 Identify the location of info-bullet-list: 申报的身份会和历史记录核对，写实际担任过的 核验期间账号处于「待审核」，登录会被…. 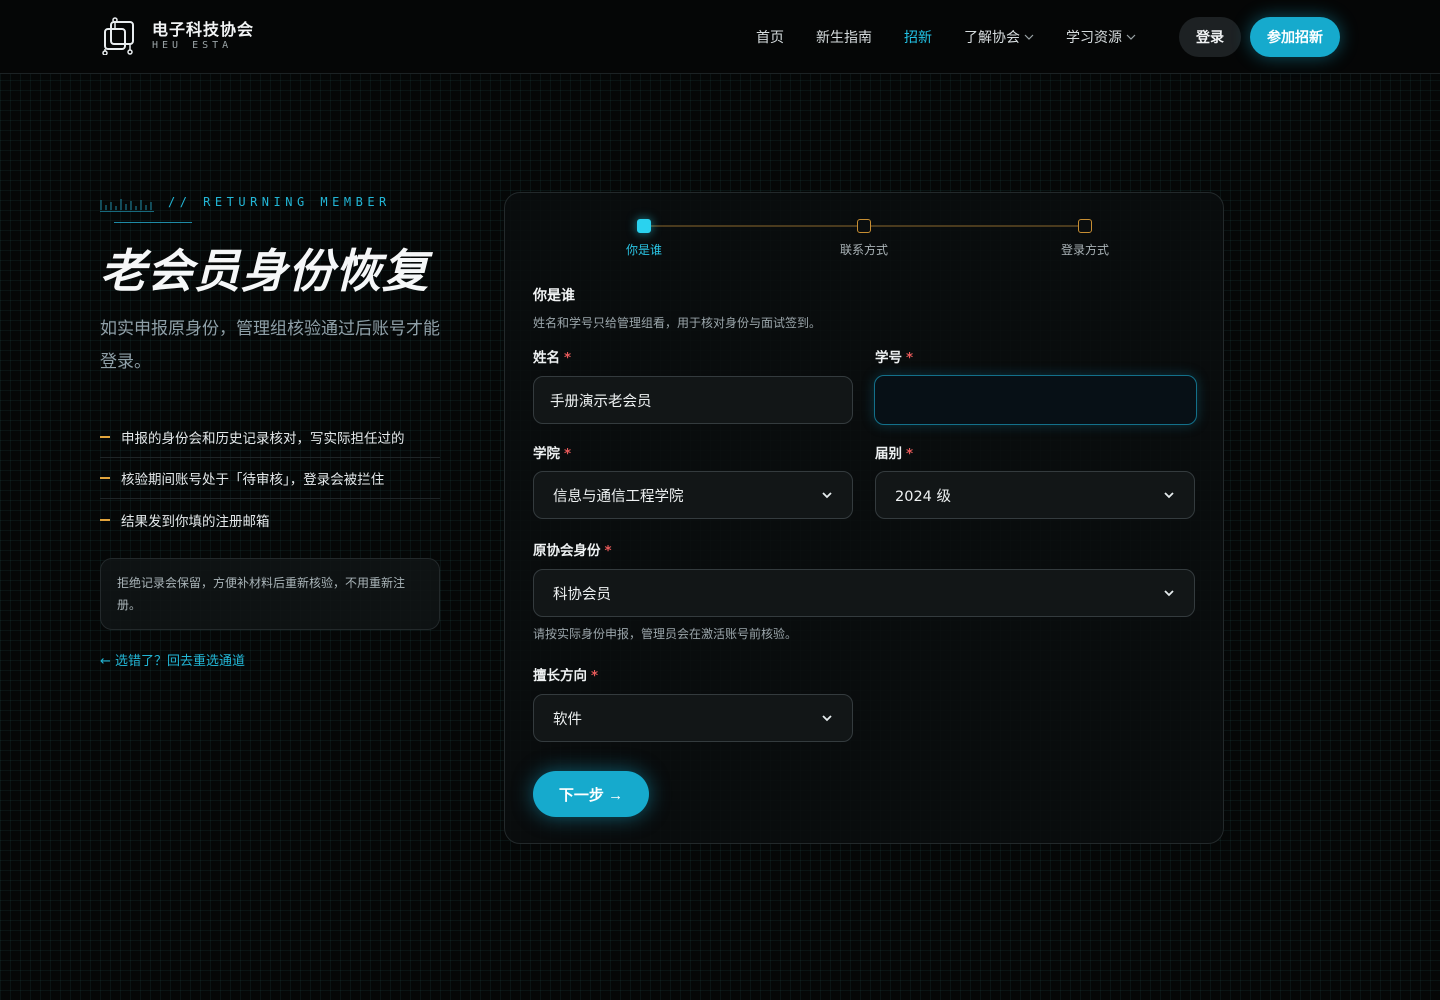
(270, 478).